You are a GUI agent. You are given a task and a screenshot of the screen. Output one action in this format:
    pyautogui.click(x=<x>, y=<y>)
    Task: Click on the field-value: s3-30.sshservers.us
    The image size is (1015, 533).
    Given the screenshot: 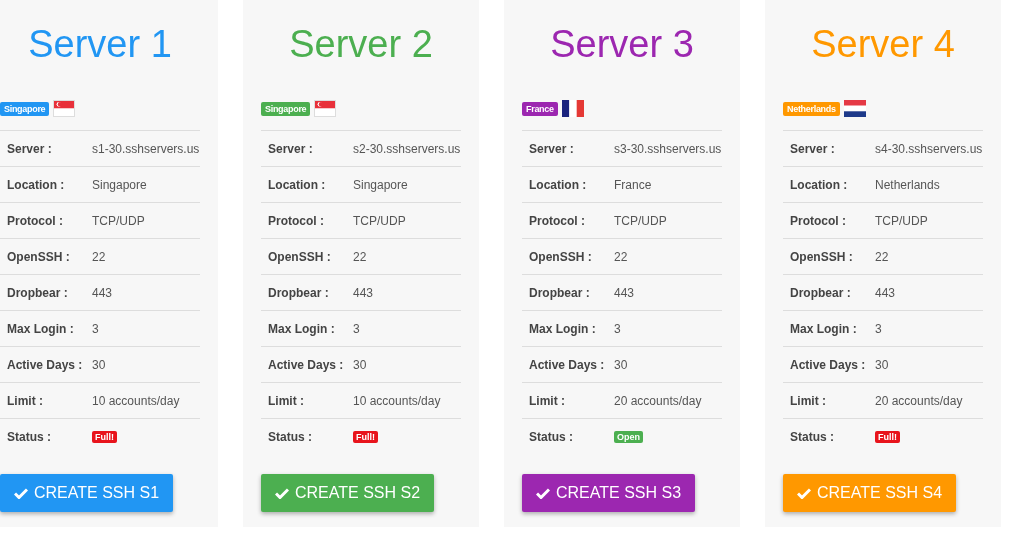 What is the action you would take?
    pyautogui.click(x=668, y=148)
    